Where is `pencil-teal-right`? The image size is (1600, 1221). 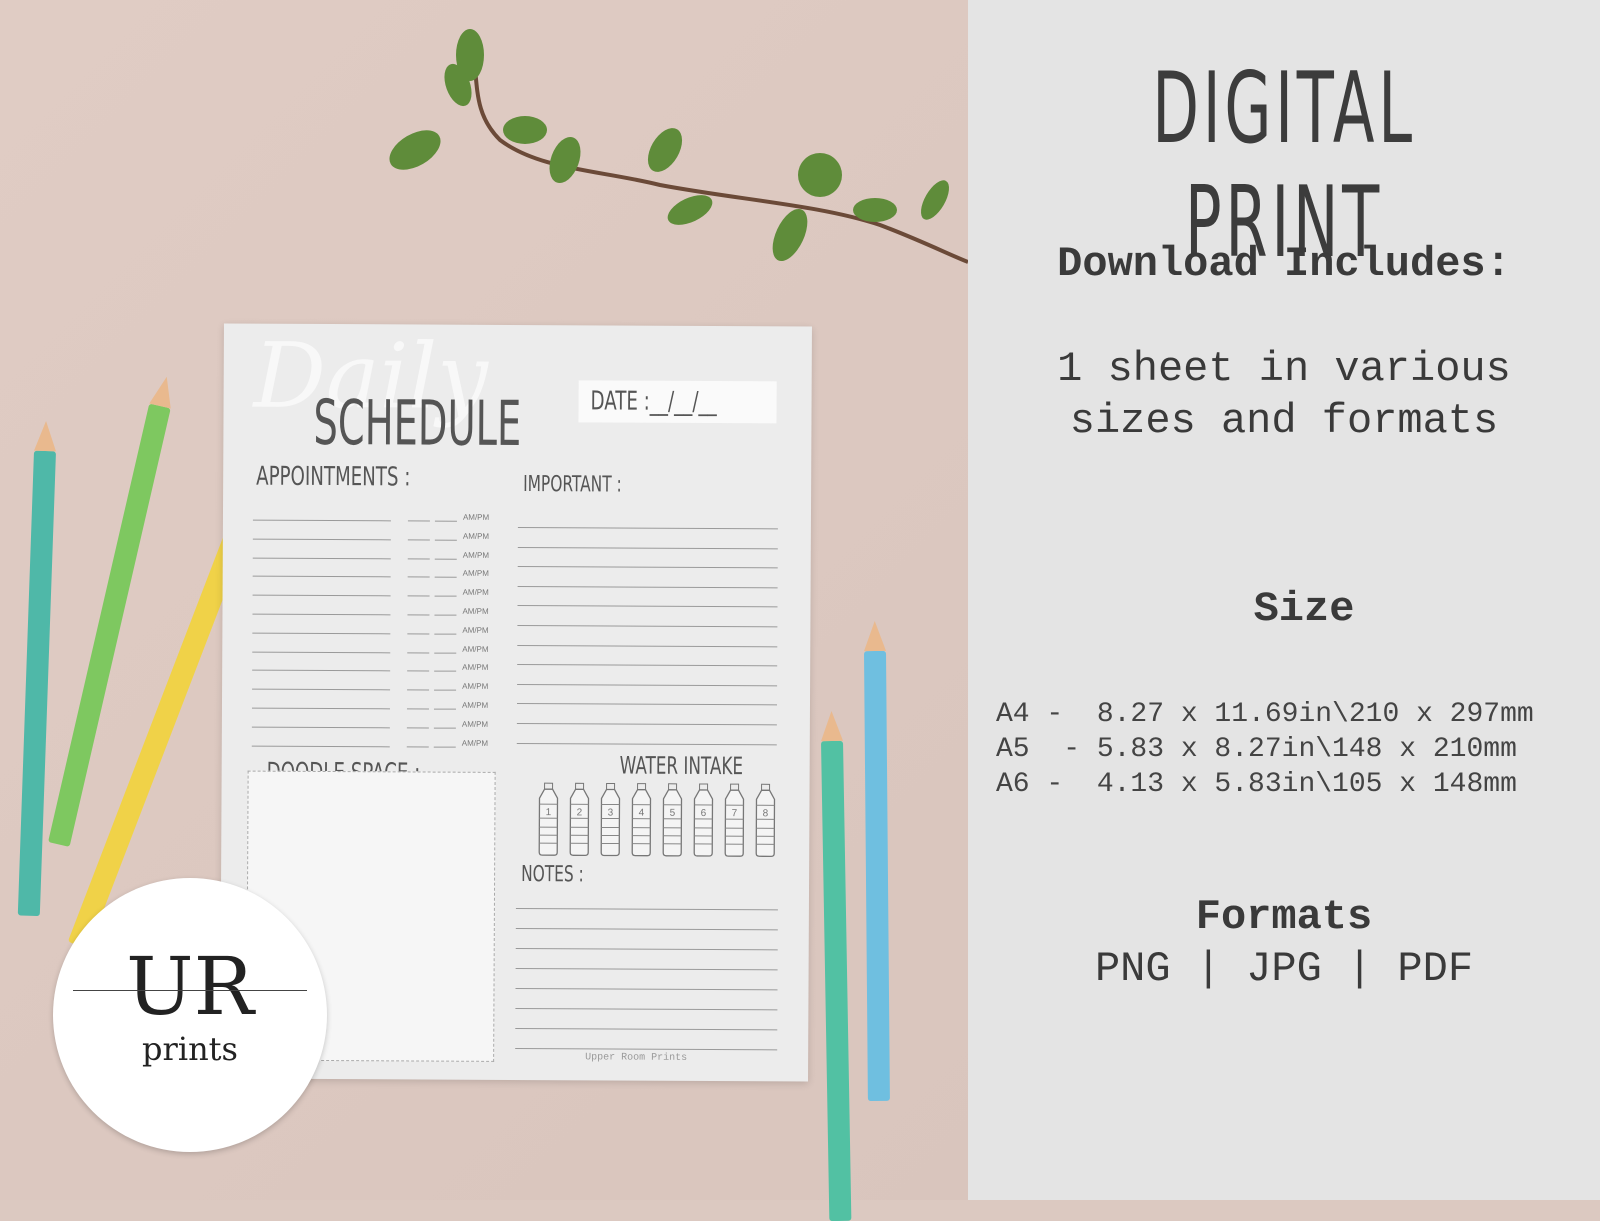 pencil-teal-right is located at coordinates (836, 981).